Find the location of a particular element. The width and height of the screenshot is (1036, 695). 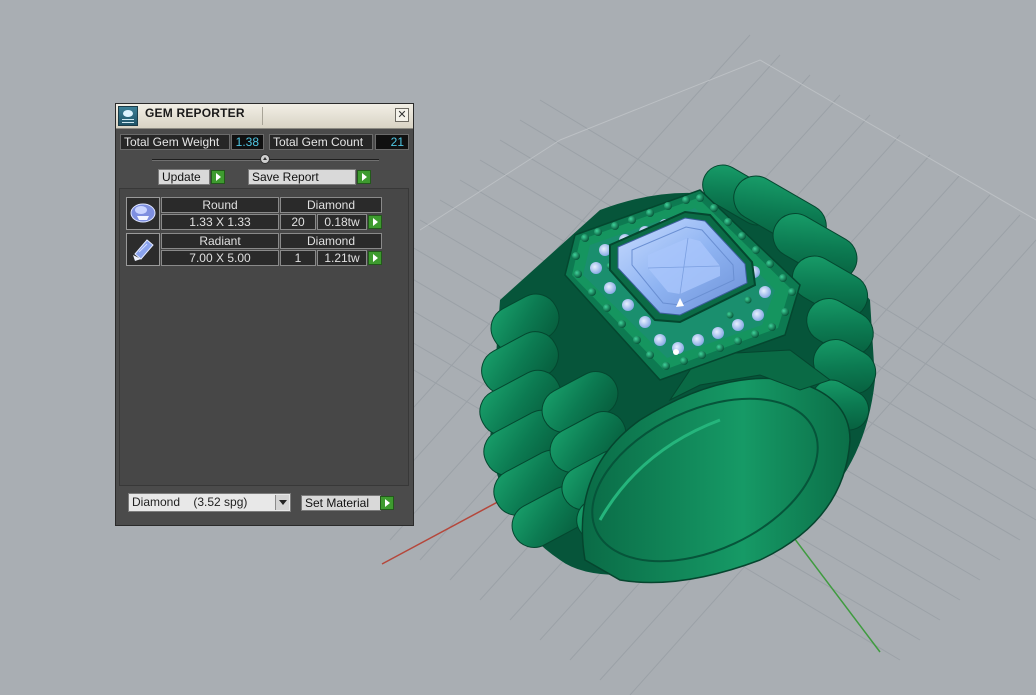

gem-weight-cell: 0.18tw is located at coordinates (342, 222).